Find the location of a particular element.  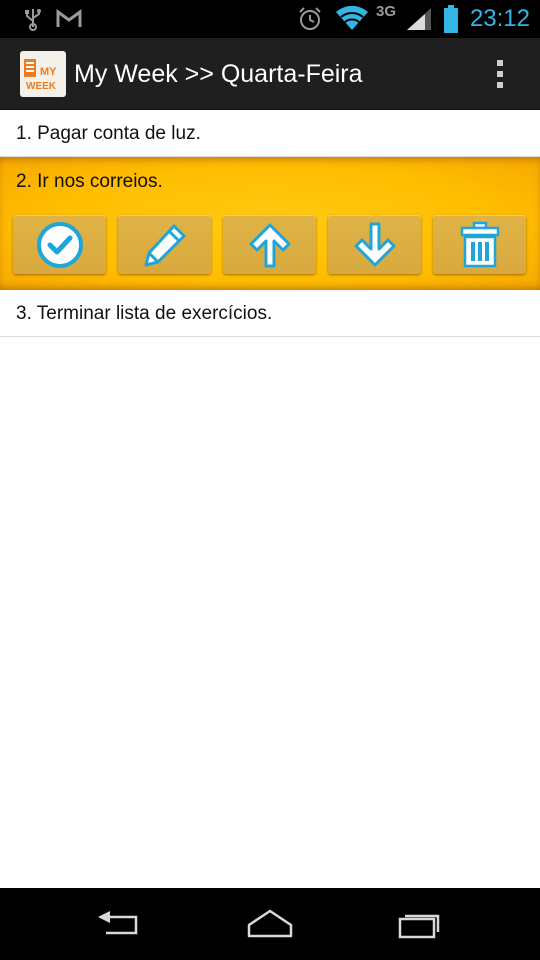

task-label: 2. Ir nos correios. is located at coordinates (89, 181).